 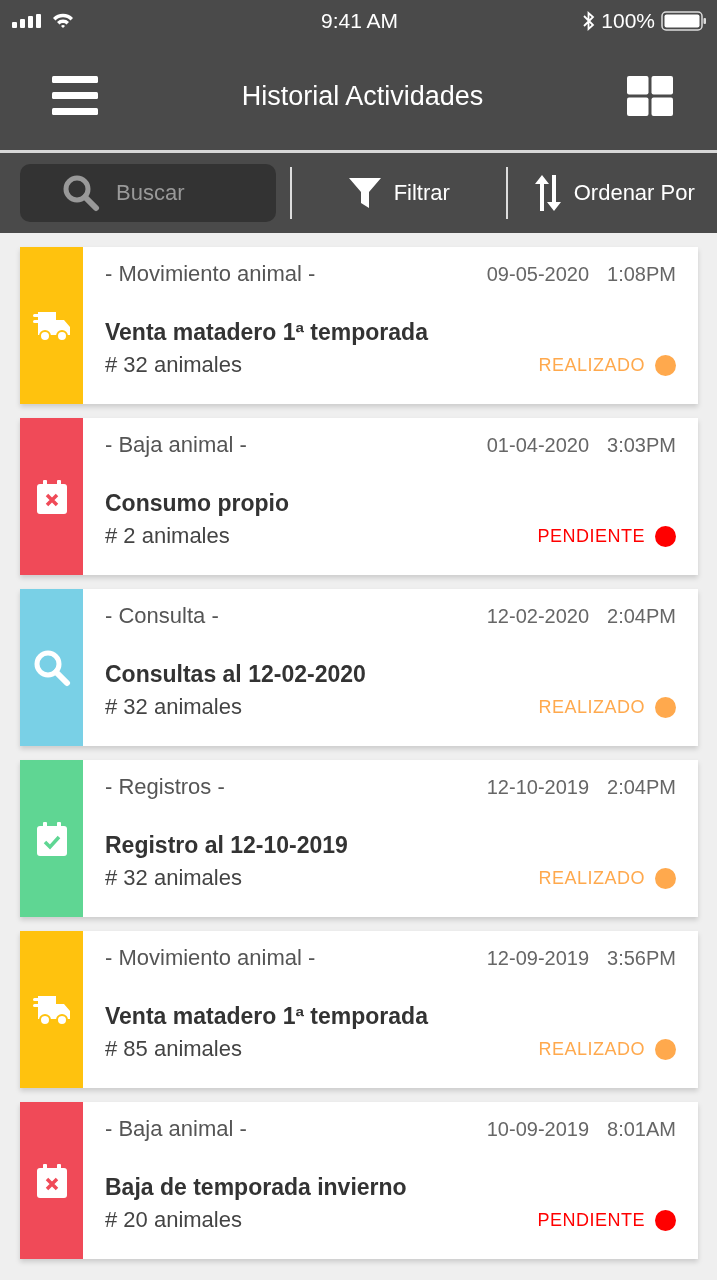 What do you see at coordinates (614, 193) in the screenshot?
I see `sort-button: Ordenar Por` at bounding box center [614, 193].